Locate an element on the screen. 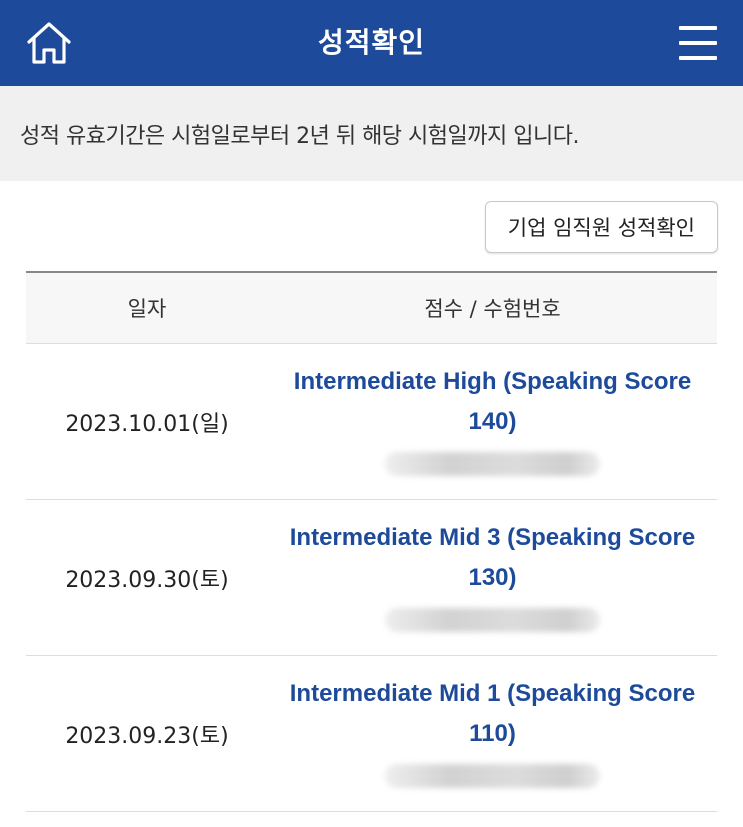 The image size is (743, 827). validity-notice: 성적 유효기간은 시험일로부터 2년 뒤 해당 시험일까지 입니다. is located at coordinates (371, 133).